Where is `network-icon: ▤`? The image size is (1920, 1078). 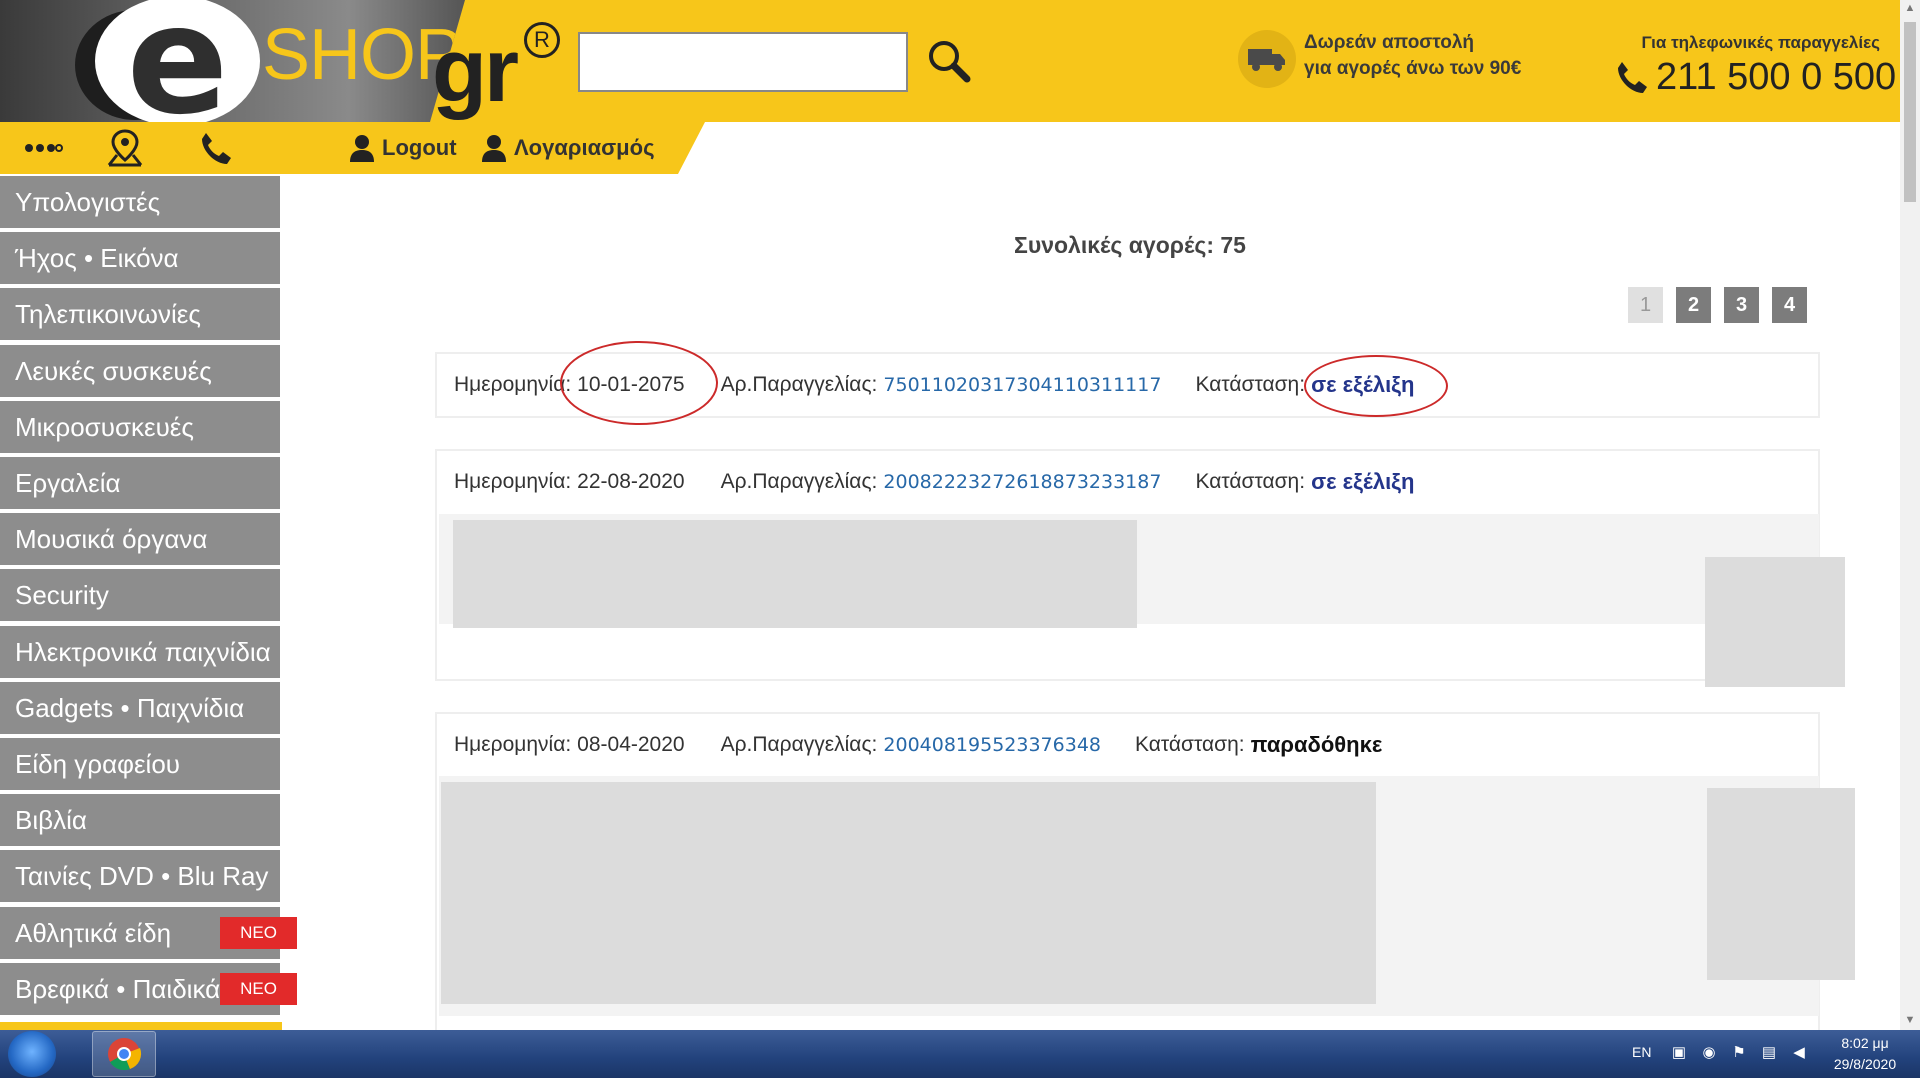
network-icon: ▤ is located at coordinates (1769, 1053).